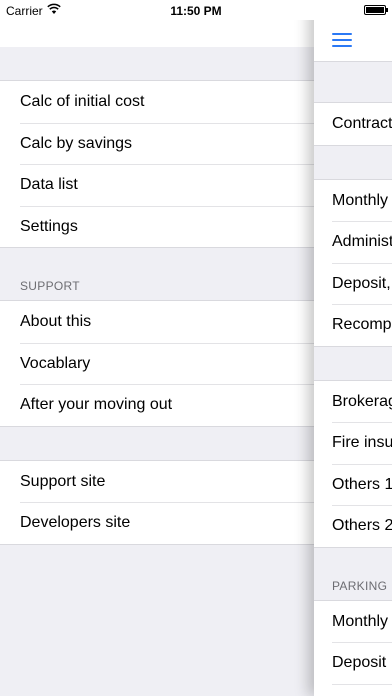 Image resolution: width=392 pixels, height=696 pixels. I want to click on panel-row-others-1: Others 1, so click(353, 484).